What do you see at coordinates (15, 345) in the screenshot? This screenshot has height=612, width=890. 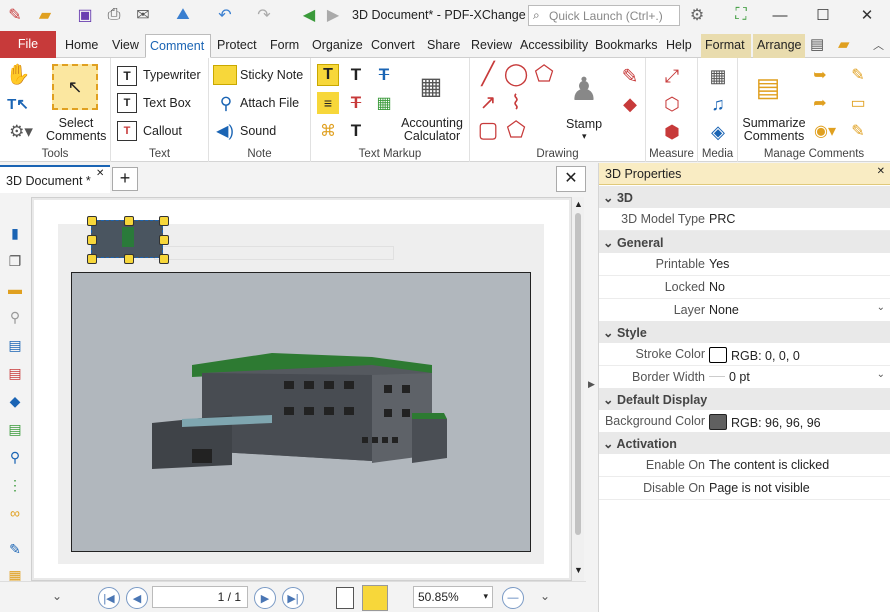 I see `destinations-panel-icon: ▤` at bounding box center [15, 345].